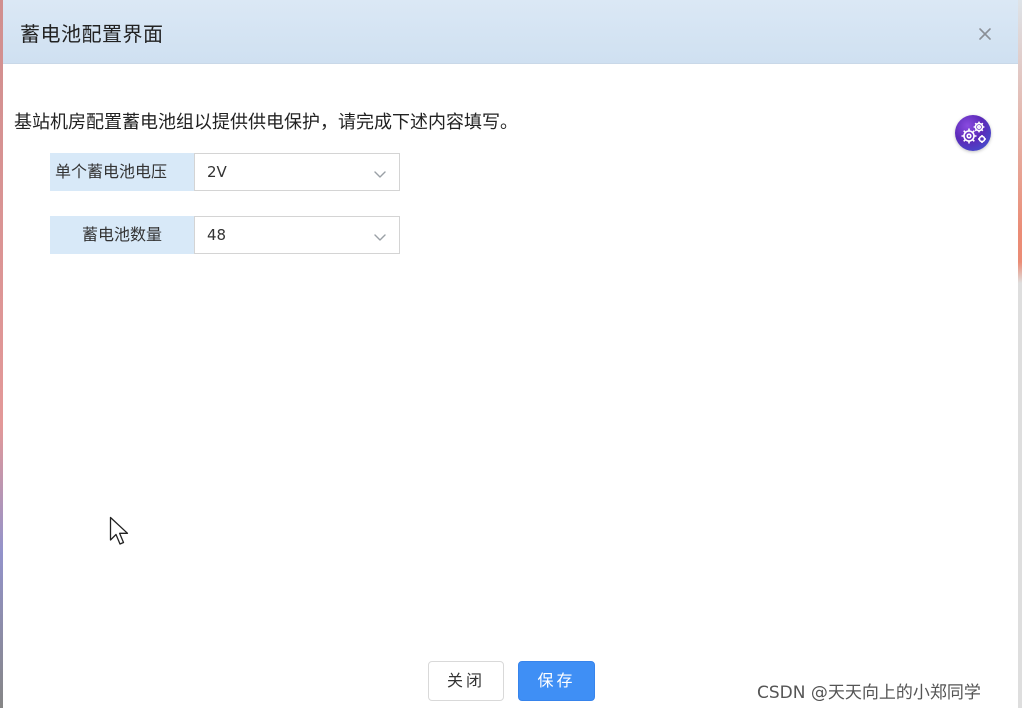 The height and width of the screenshot is (708, 1022). What do you see at coordinates (510, 32) in the screenshot?
I see `dialog-header: 蓄电池配置界面` at bounding box center [510, 32].